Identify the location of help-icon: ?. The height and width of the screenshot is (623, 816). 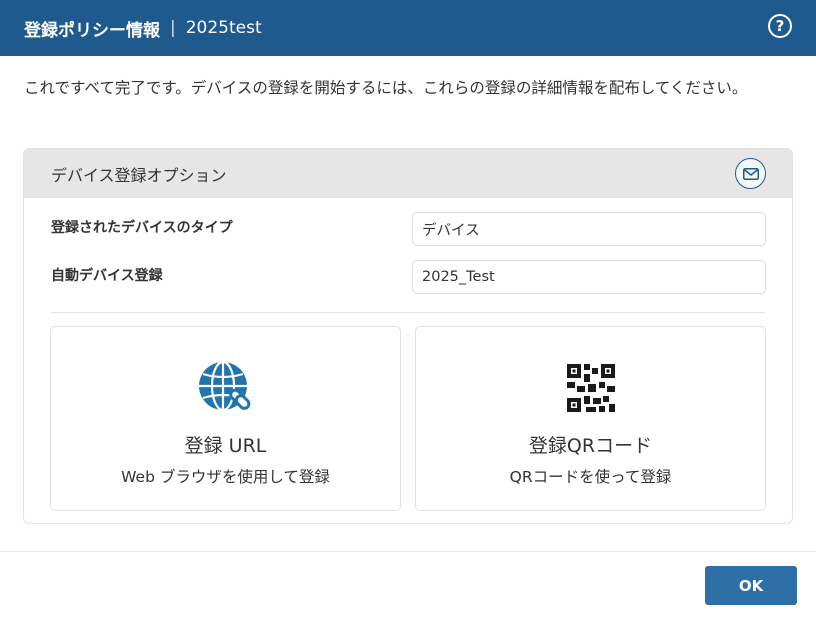
(780, 26).